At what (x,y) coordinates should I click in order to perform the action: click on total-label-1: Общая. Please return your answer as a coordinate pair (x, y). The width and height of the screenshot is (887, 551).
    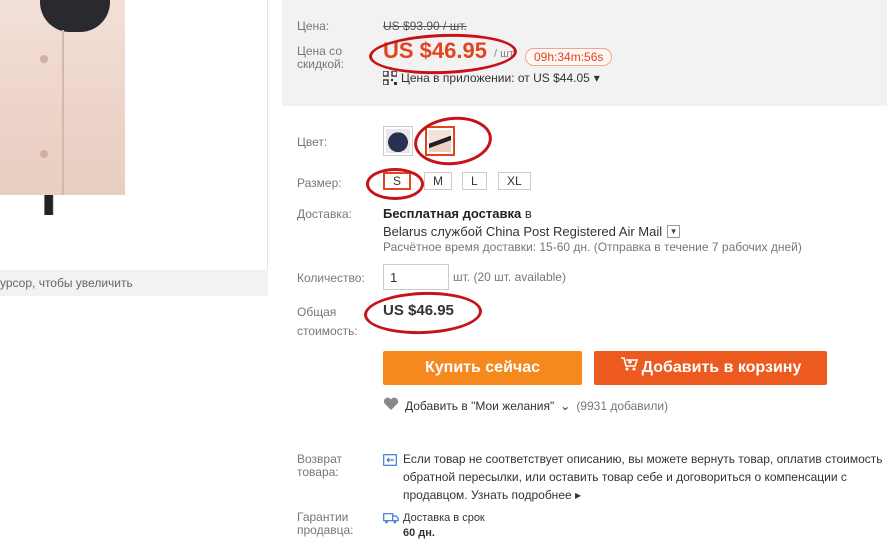
    Looking at the image, I should click on (317, 312).